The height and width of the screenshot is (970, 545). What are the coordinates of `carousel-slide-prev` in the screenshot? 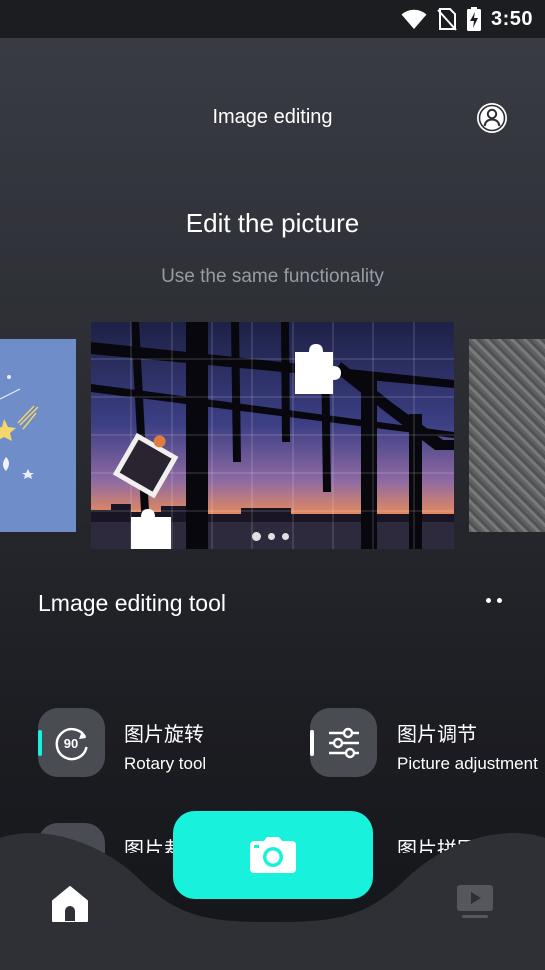 It's located at (38, 435).